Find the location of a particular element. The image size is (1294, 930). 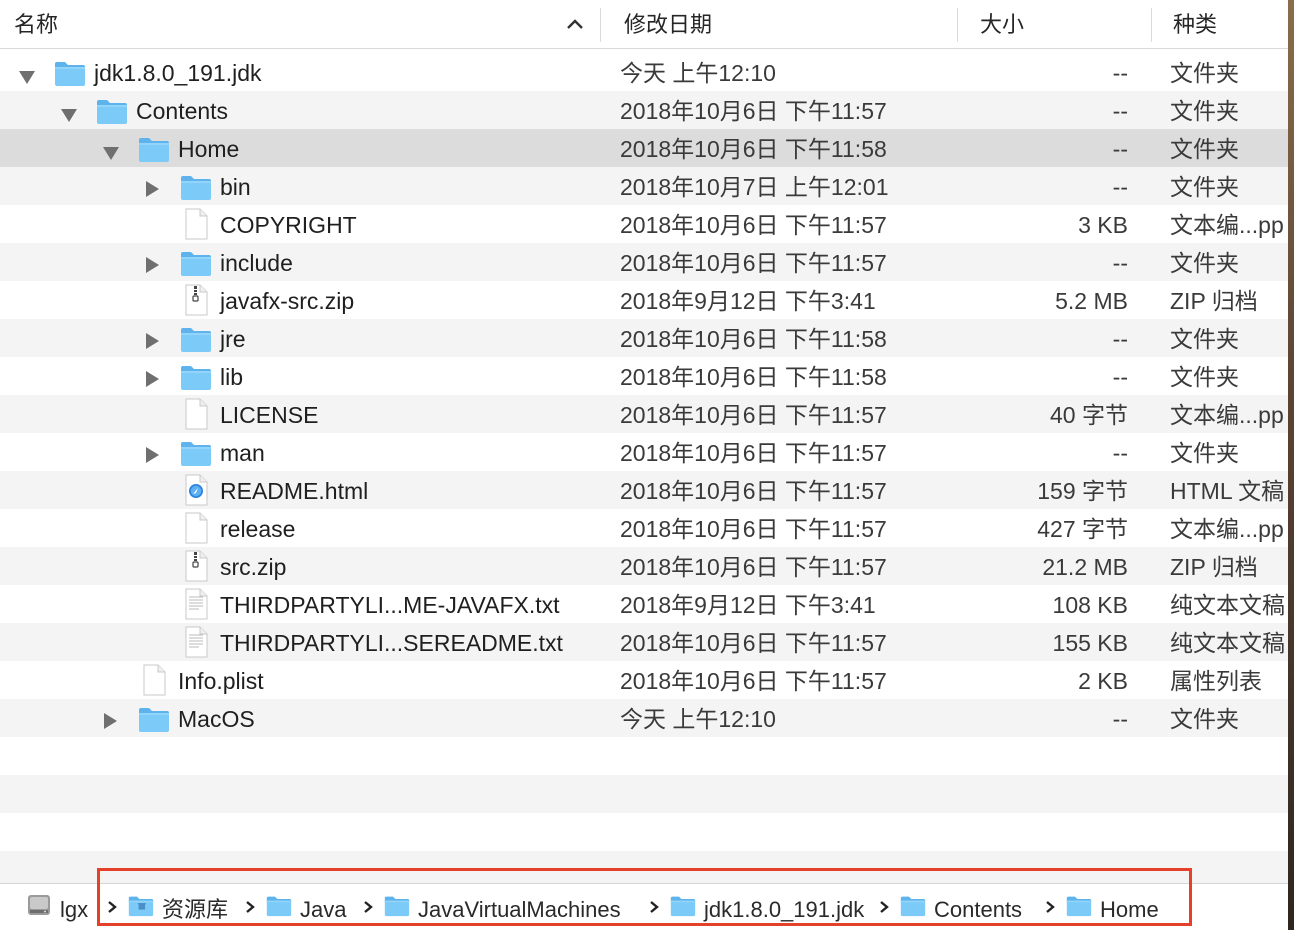

file-row: jre 2018年10月6日 下午11:58 -- 文件夹 is located at coordinates (644, 338).